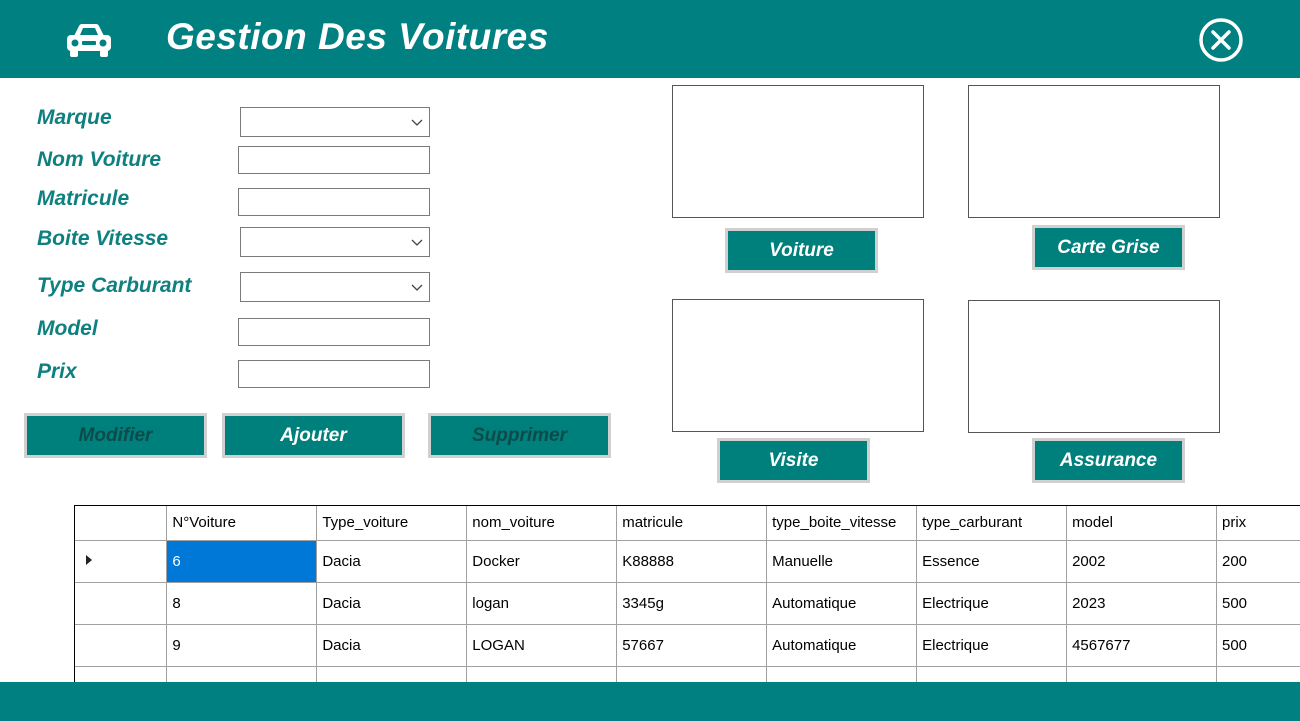  Describe the element at coordinates (542, 561) in the screenshot. I see `table-cell: Docker` at that location.